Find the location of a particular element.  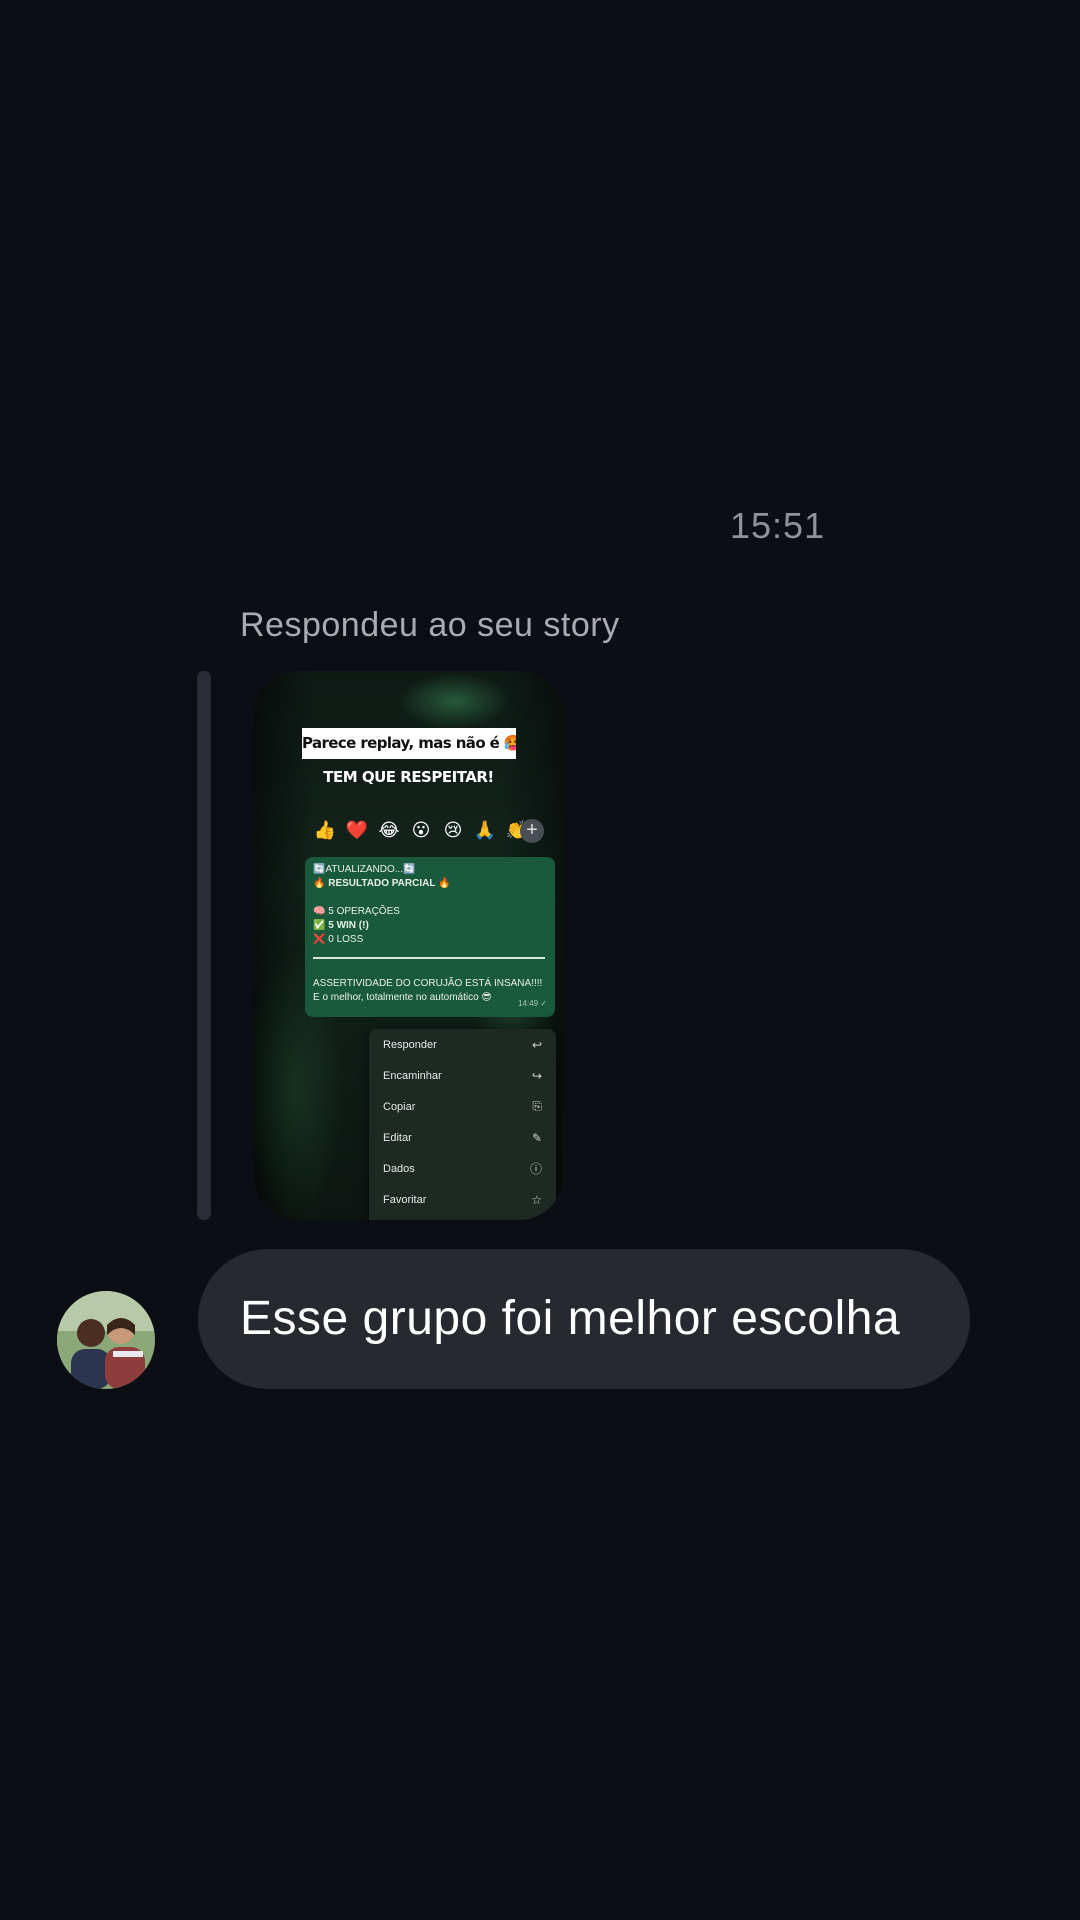

message-bubble: Esse grupo foi melhor escolha is located at coordinates (584, 1319).